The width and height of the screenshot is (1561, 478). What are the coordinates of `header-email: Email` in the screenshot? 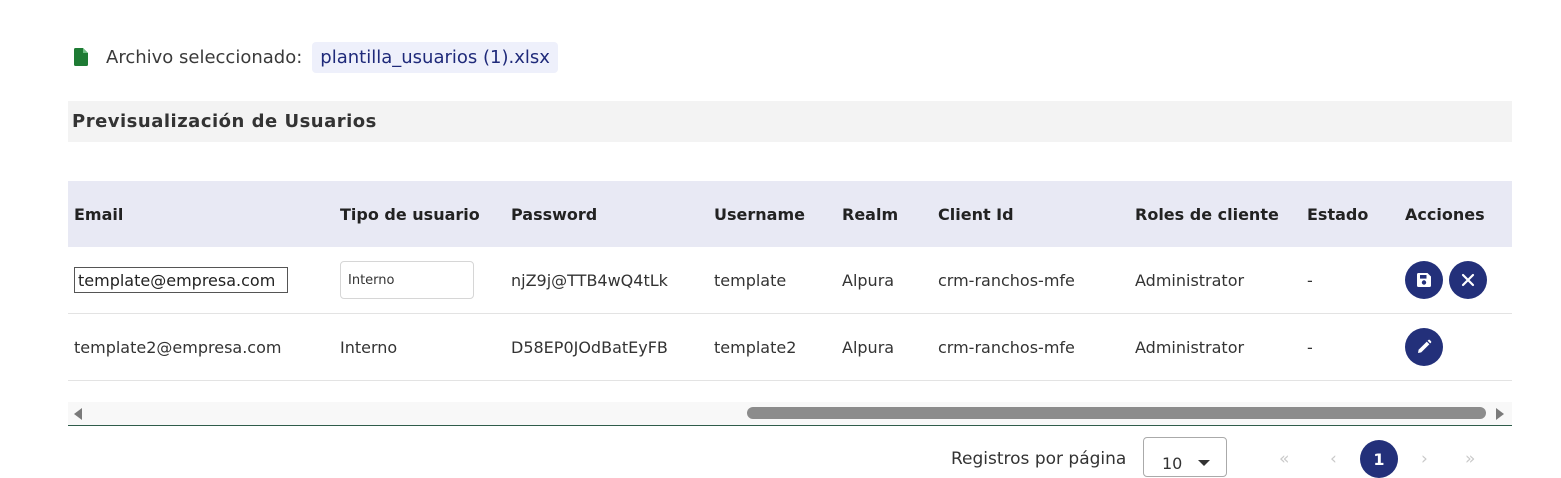 It's located at (99, 214).